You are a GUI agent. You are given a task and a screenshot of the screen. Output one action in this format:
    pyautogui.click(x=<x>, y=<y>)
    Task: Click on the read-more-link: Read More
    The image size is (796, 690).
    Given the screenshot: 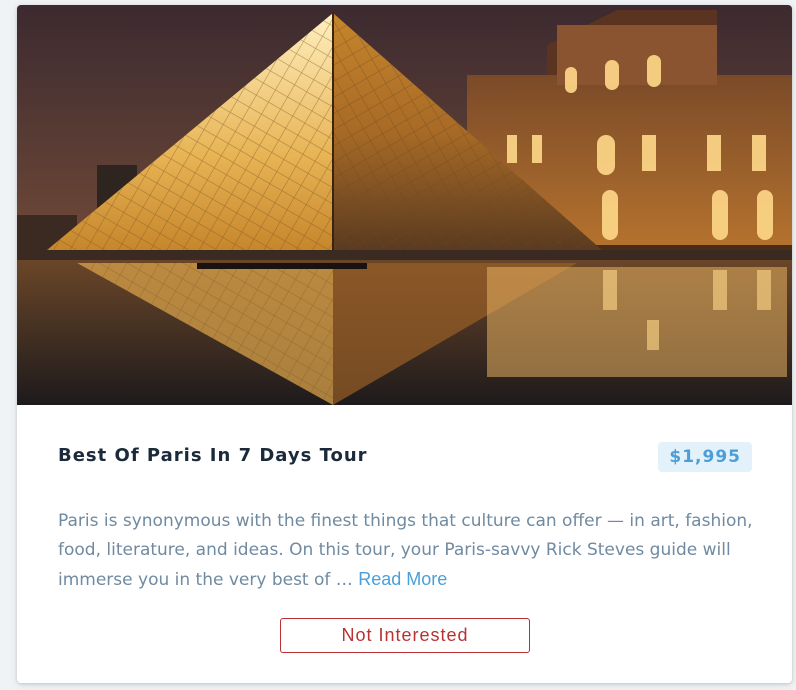 What is the action you would take?
    pyautogui.click(x=402, y=579)
    